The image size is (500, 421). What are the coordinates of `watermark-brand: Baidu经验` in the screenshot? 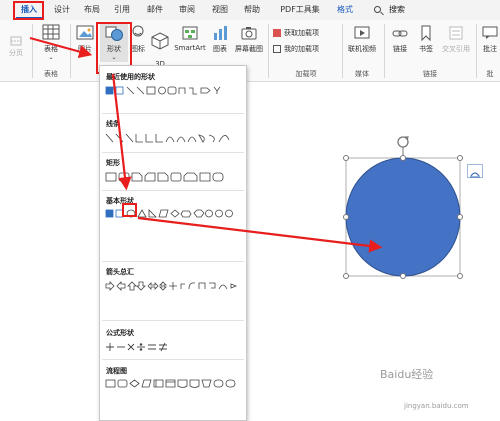 It's located at (407, 374).